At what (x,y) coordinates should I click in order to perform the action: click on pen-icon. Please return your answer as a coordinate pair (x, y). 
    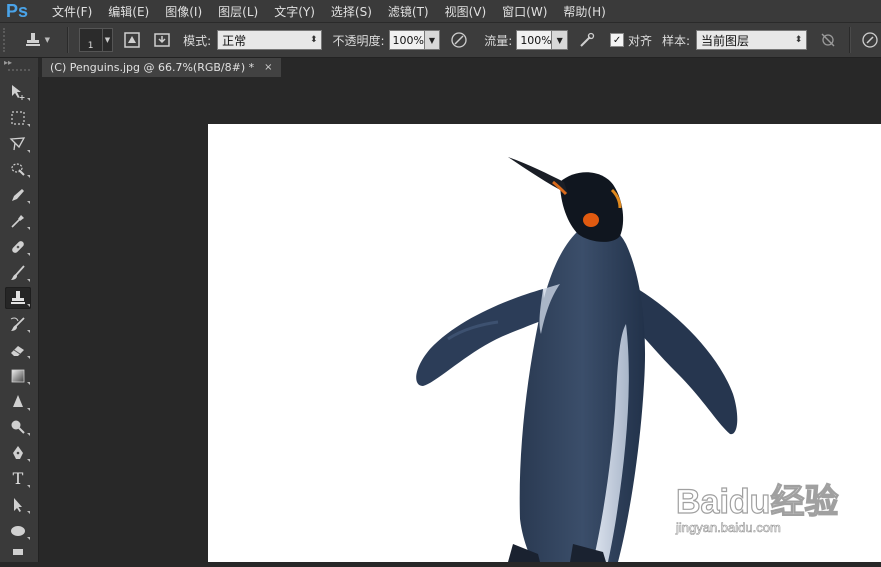
    Looking at the image, I should click on (18, 453).